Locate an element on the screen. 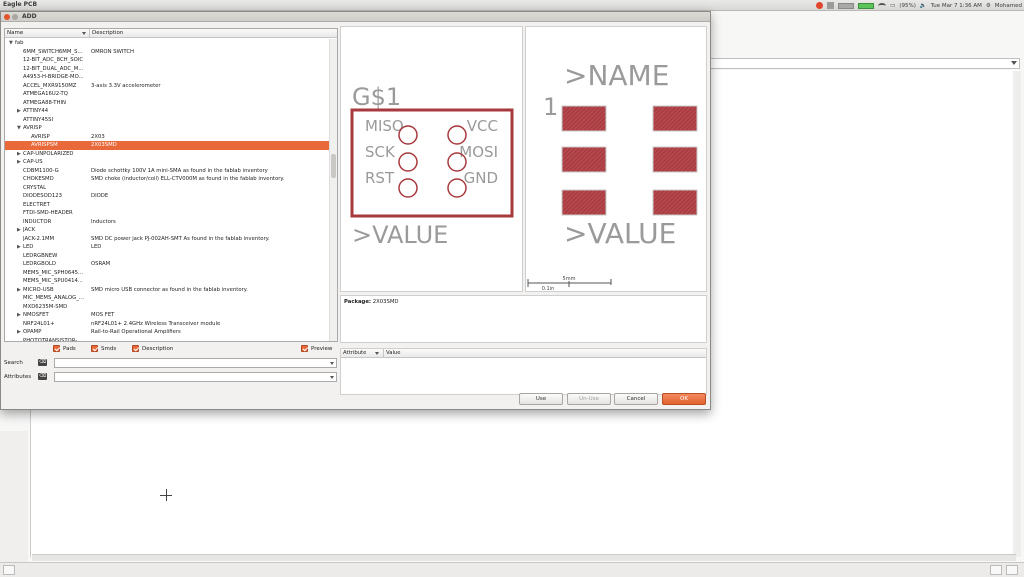 This screenshot has height=577, width=1024. tree-row-name: AVRISPSM is located at coordinates (44, 145).